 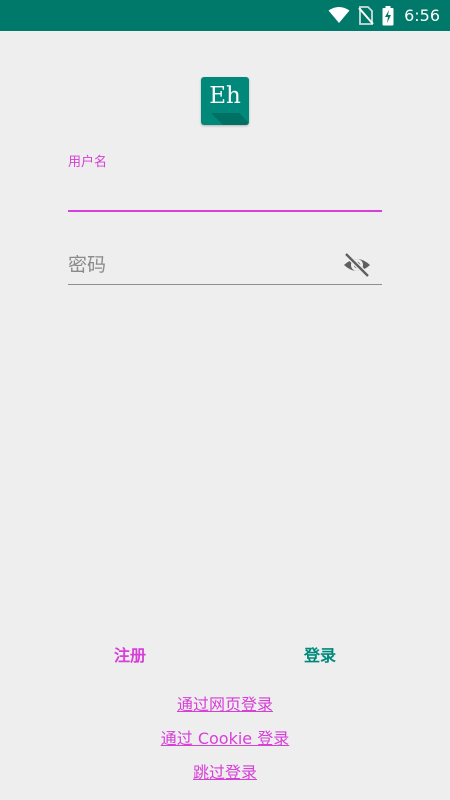 What do you see at coordinates (366, 15) in the screenshot?
I see `no-sim-icon` at bounding box center [366, 15].